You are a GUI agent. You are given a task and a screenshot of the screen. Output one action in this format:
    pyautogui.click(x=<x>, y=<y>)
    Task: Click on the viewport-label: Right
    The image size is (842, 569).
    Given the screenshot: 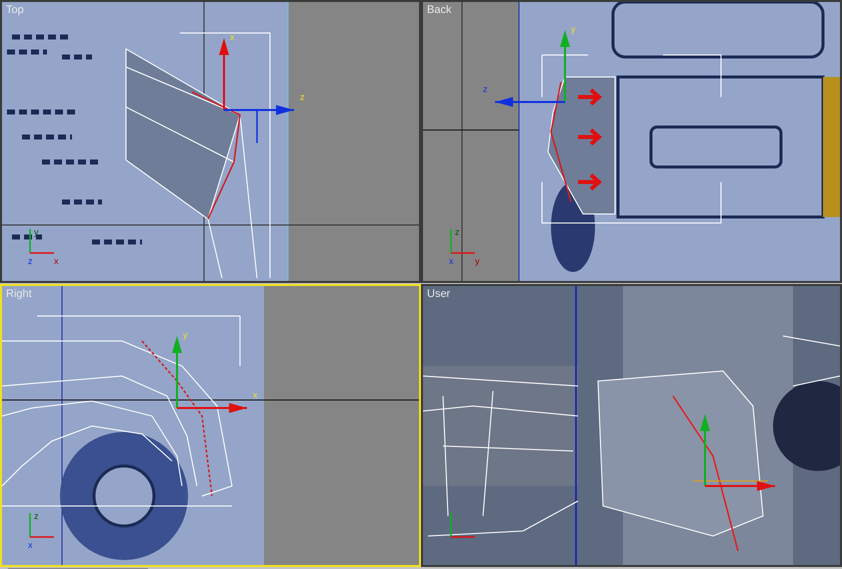 What is the action you would take?
    pyautogui.click(x=19, y=294)
    